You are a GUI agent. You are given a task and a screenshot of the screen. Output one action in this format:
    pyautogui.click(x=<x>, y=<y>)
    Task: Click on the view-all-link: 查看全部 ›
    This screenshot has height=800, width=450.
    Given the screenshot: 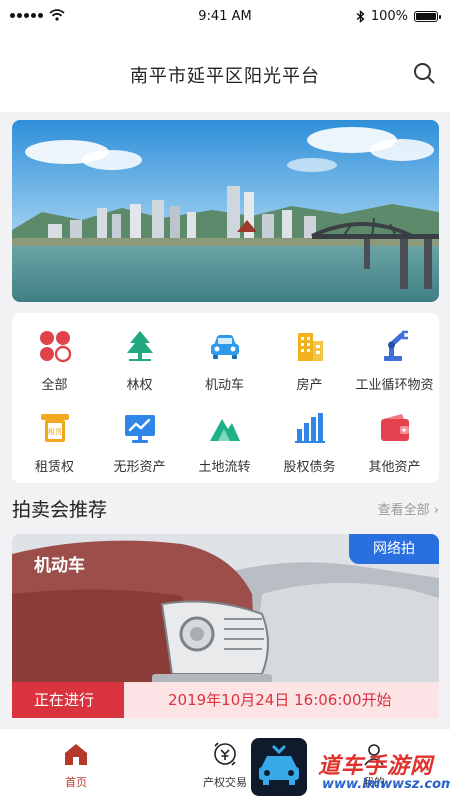 What is the action you would take?
    pyautogui.click(x=408, y=508)
    